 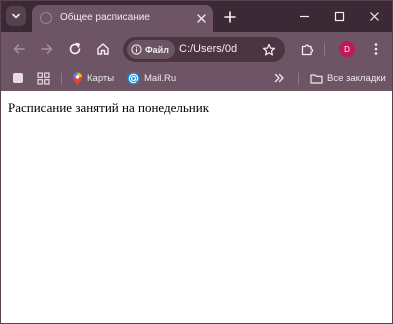 What do you see at coordinates (316, 79) in the screenshot?
I see `folder-icon` at bounding box center [316, 79].